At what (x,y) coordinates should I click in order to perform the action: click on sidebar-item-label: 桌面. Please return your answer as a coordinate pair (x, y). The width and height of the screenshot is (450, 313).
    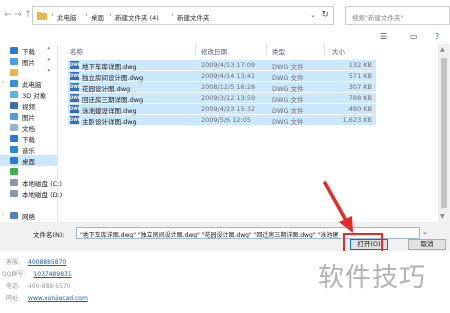
    Looking at the image, I should click on (28, 162).